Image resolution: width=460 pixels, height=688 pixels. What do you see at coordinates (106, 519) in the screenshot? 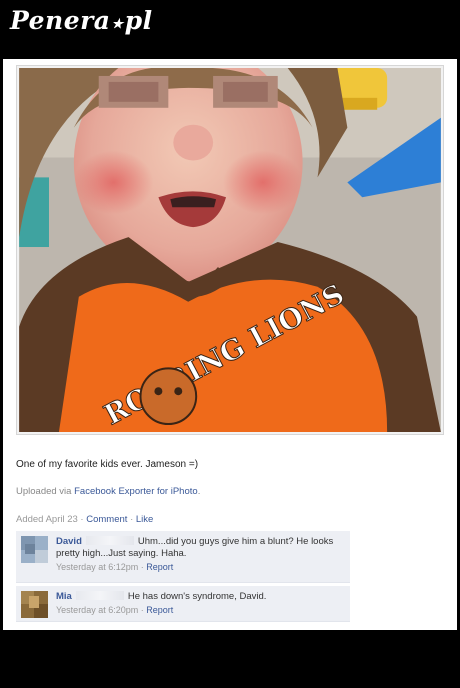
I see `comment-link: Comment` at bounding box center [106, 519].